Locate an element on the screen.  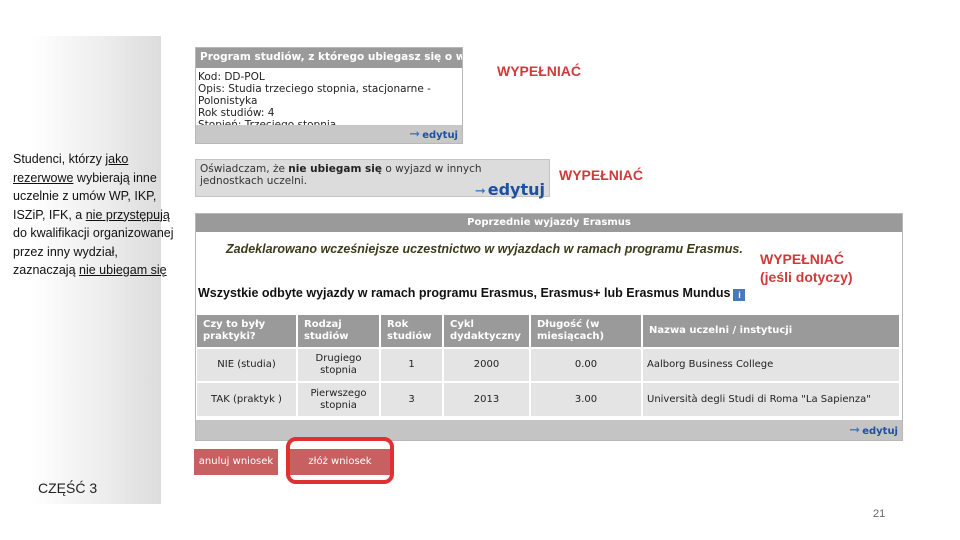
erasmus-header: Poprzednie wyjazdy Erasmus is located at coordinates (549, 223).